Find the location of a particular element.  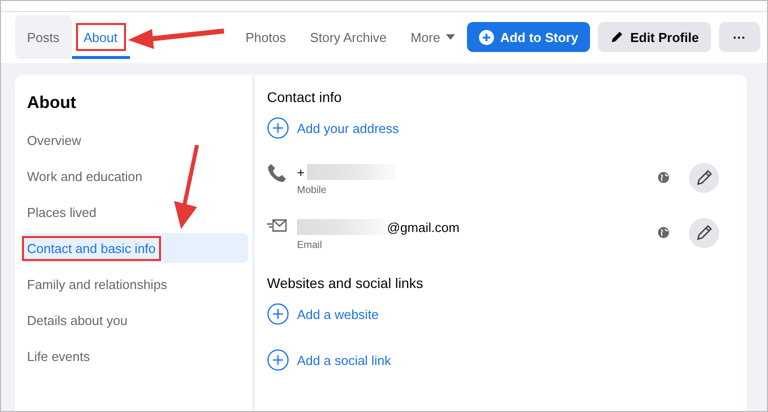

contact-value: @gmail.com is located at coordinates (423, 227).